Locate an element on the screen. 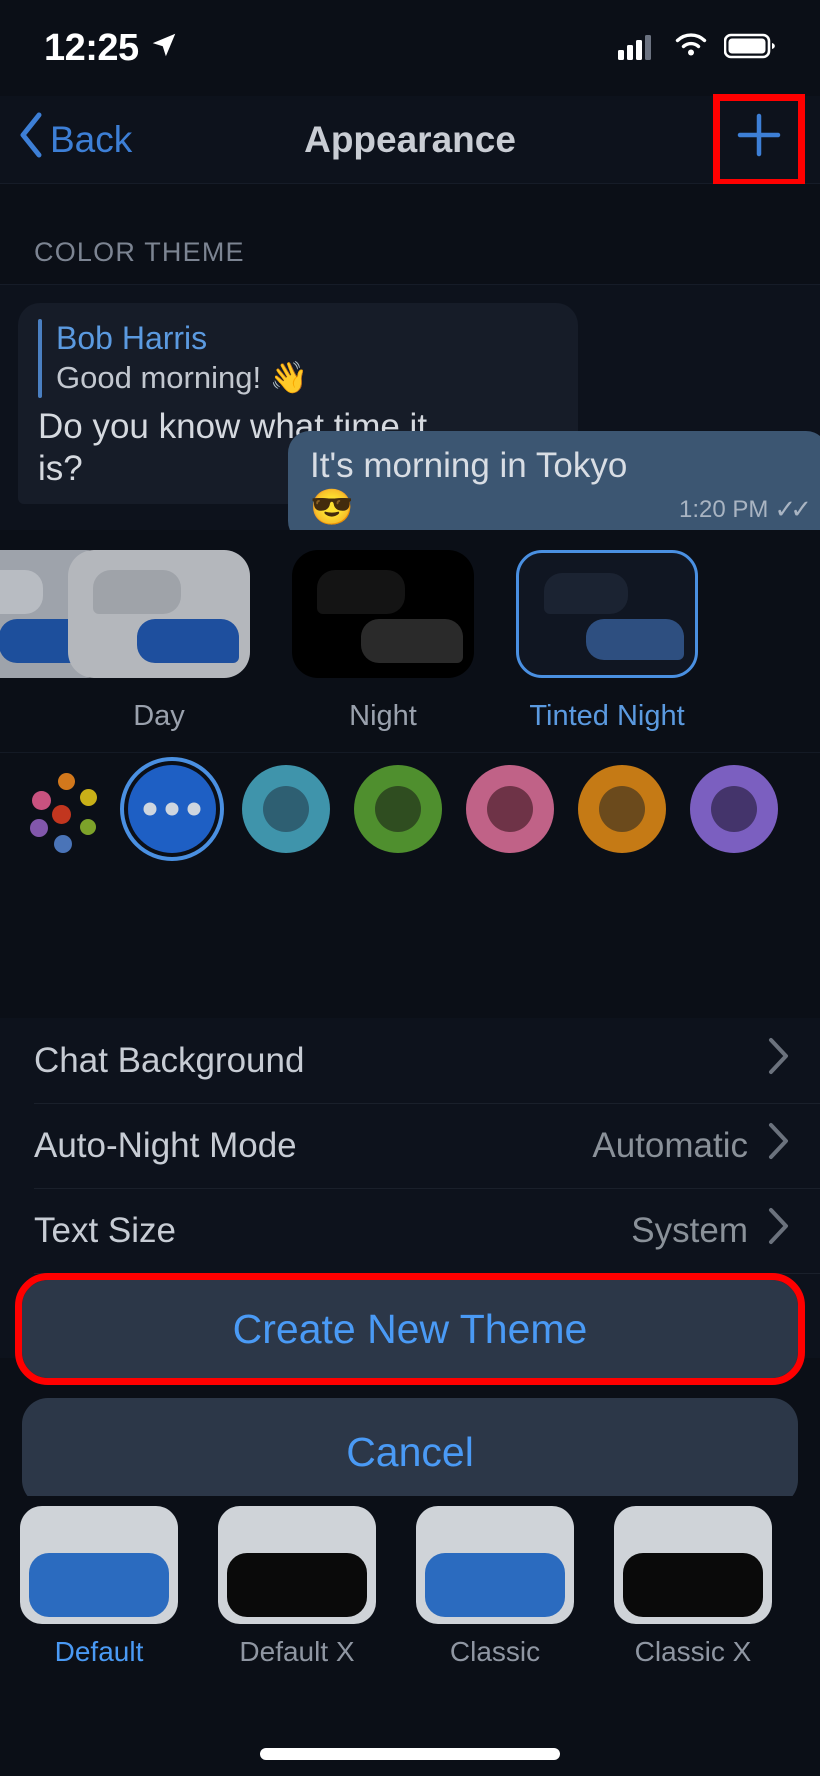 The width and height of the screenshot is (820, 1776). settings-row-label: Text Size is located at coordinates (105, 1230).